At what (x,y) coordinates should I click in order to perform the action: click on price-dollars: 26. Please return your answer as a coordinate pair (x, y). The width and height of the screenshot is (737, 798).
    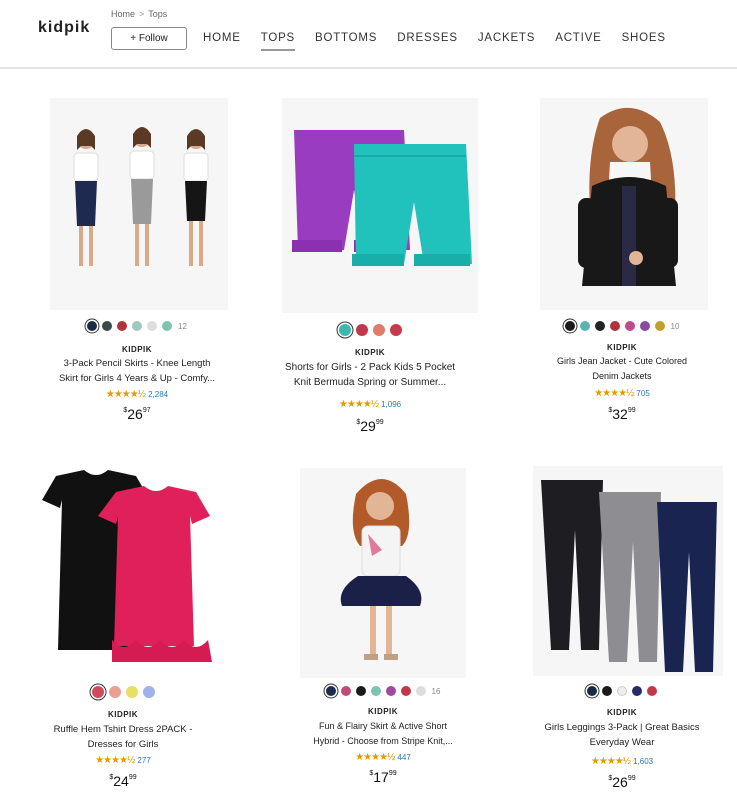
    Looking at the image, I should click on (620, 782).